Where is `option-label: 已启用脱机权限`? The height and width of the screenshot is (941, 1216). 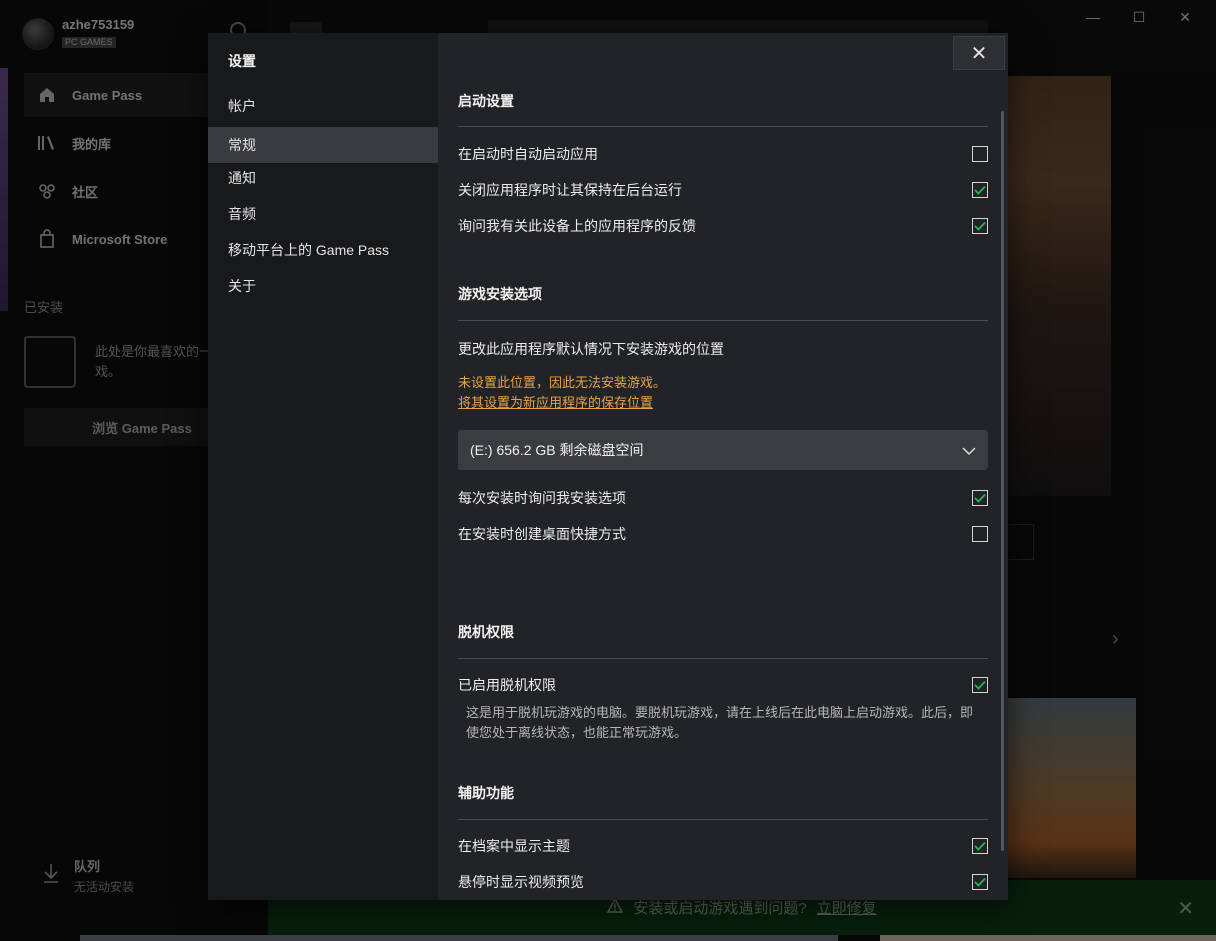 option-label: 已启用脱机权限 is located at coordinates (507, 685).